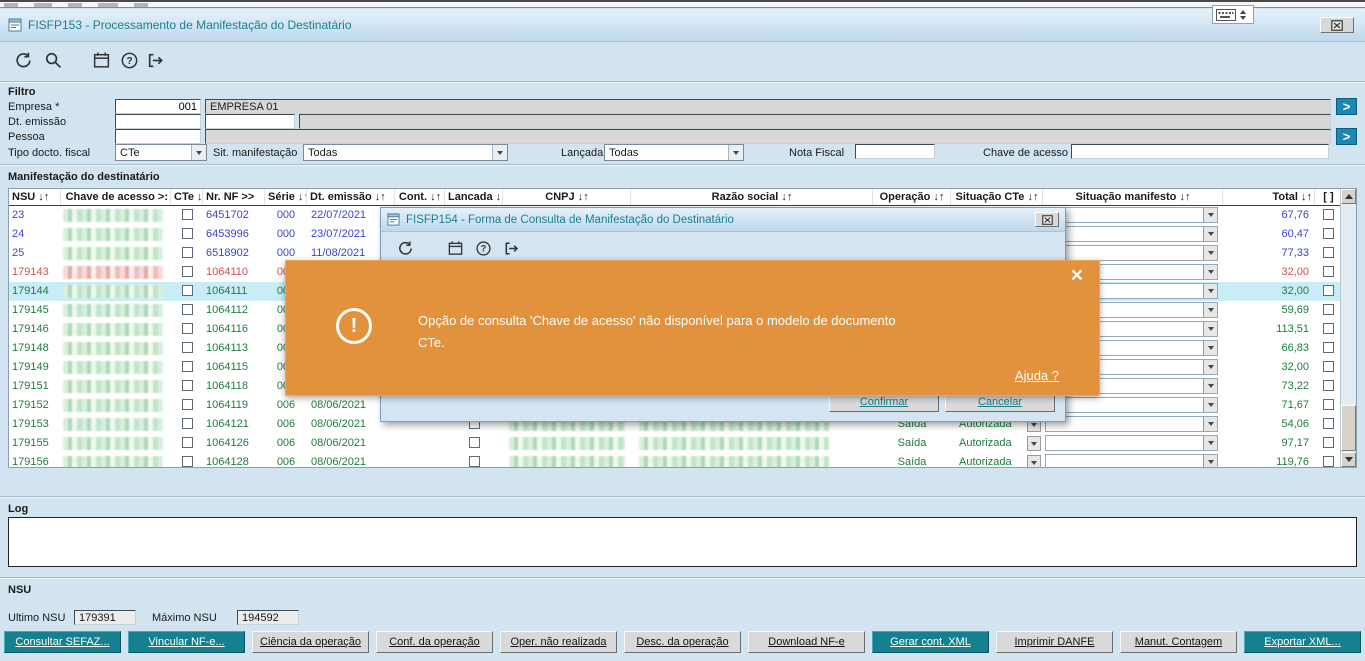  Describe the element at coordinates (310, 642) in the screenshot. I see `action-ciencia-da-operacao: Ciência da operação` at that location.